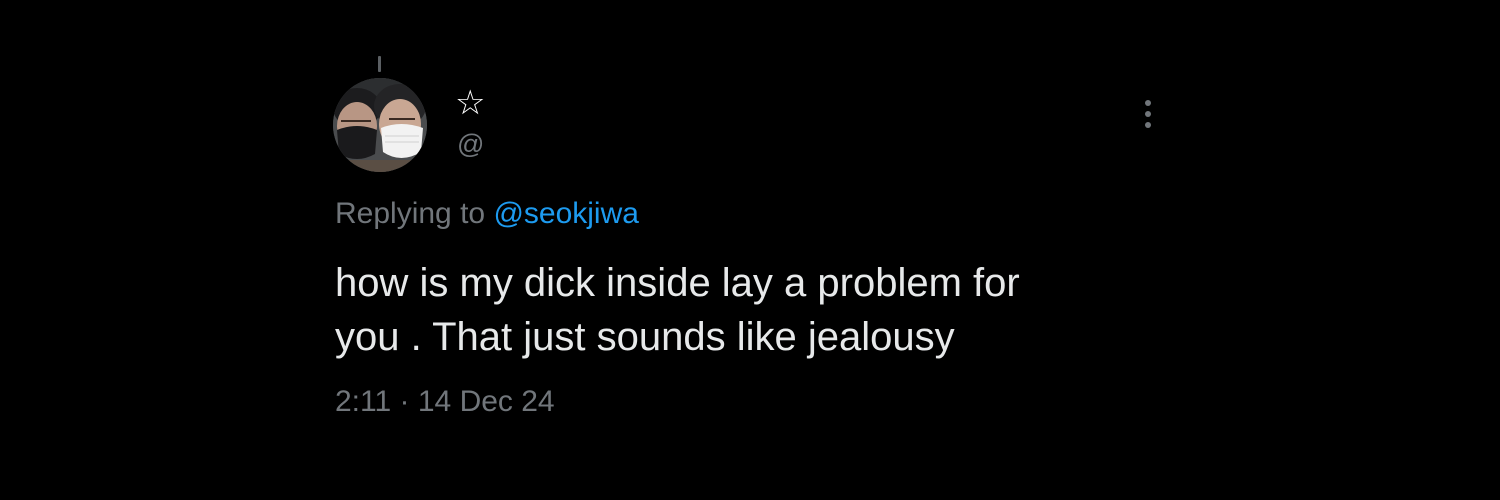 The image size is (1500, 500). I want to click on tweet-timestamp: 2:11 · 14 Dec 24, so click(445, 402).